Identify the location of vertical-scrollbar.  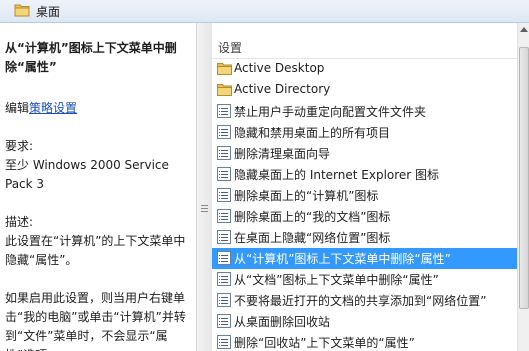
(523, 187).